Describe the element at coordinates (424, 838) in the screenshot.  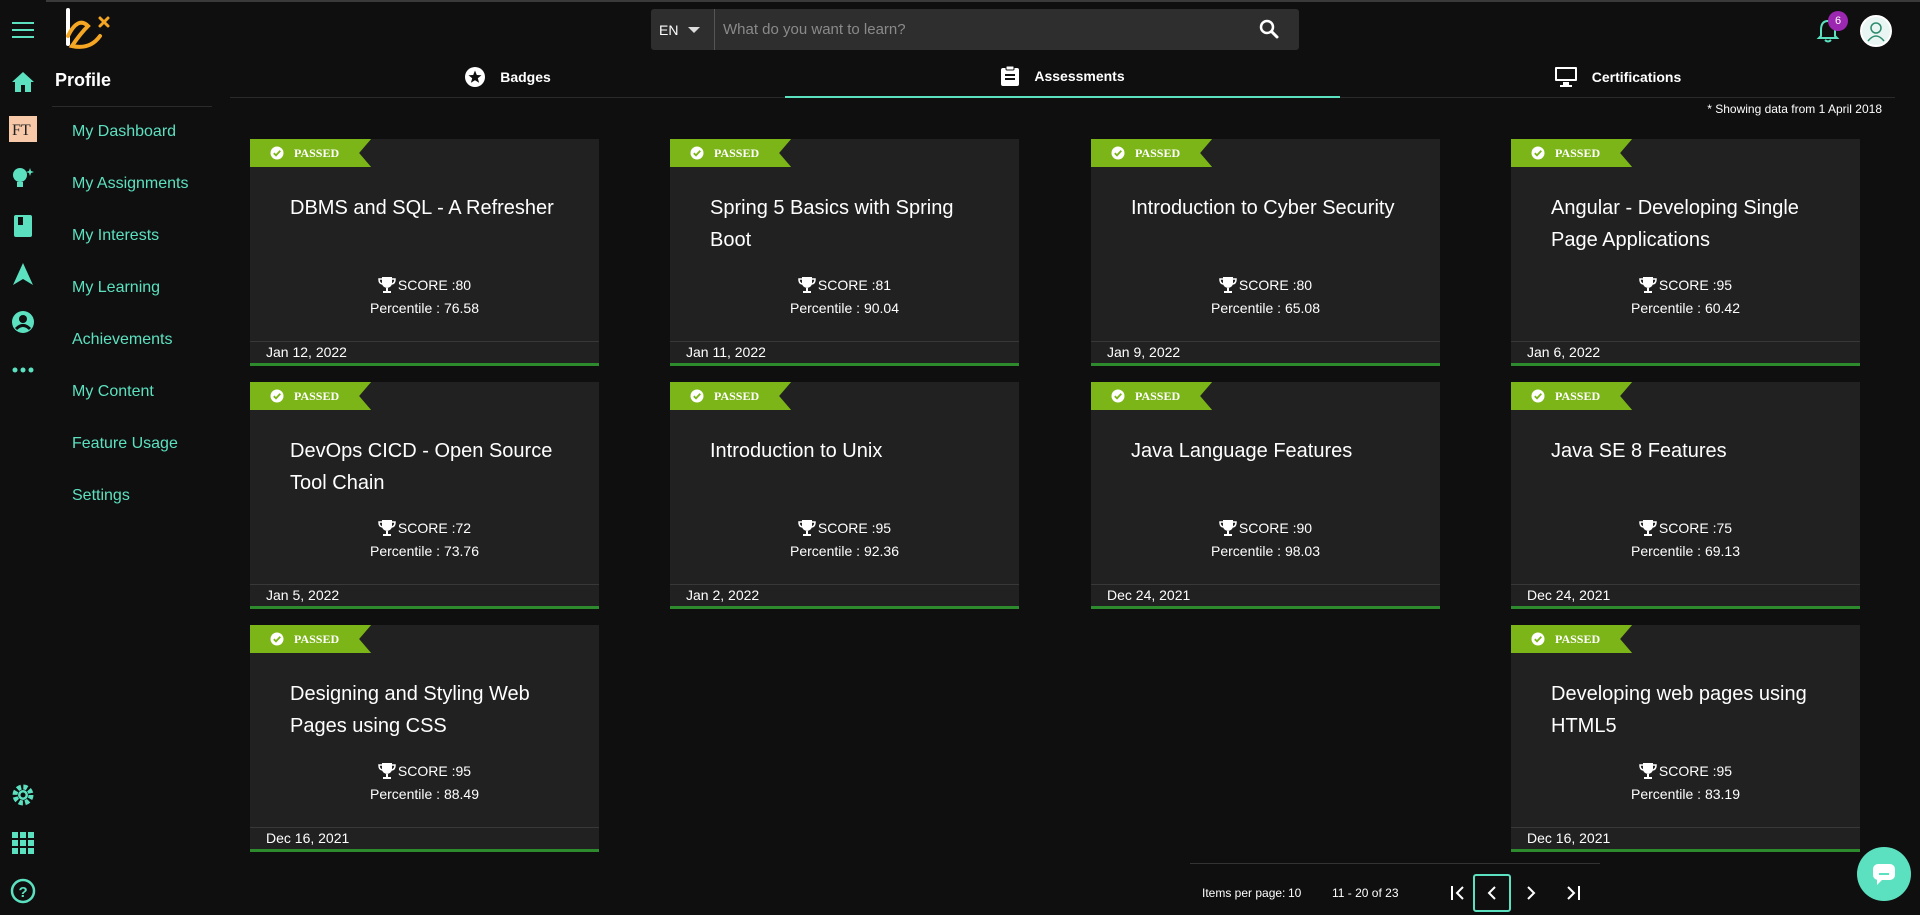
I see `completion-date: Dec 16, 2021` at that location.